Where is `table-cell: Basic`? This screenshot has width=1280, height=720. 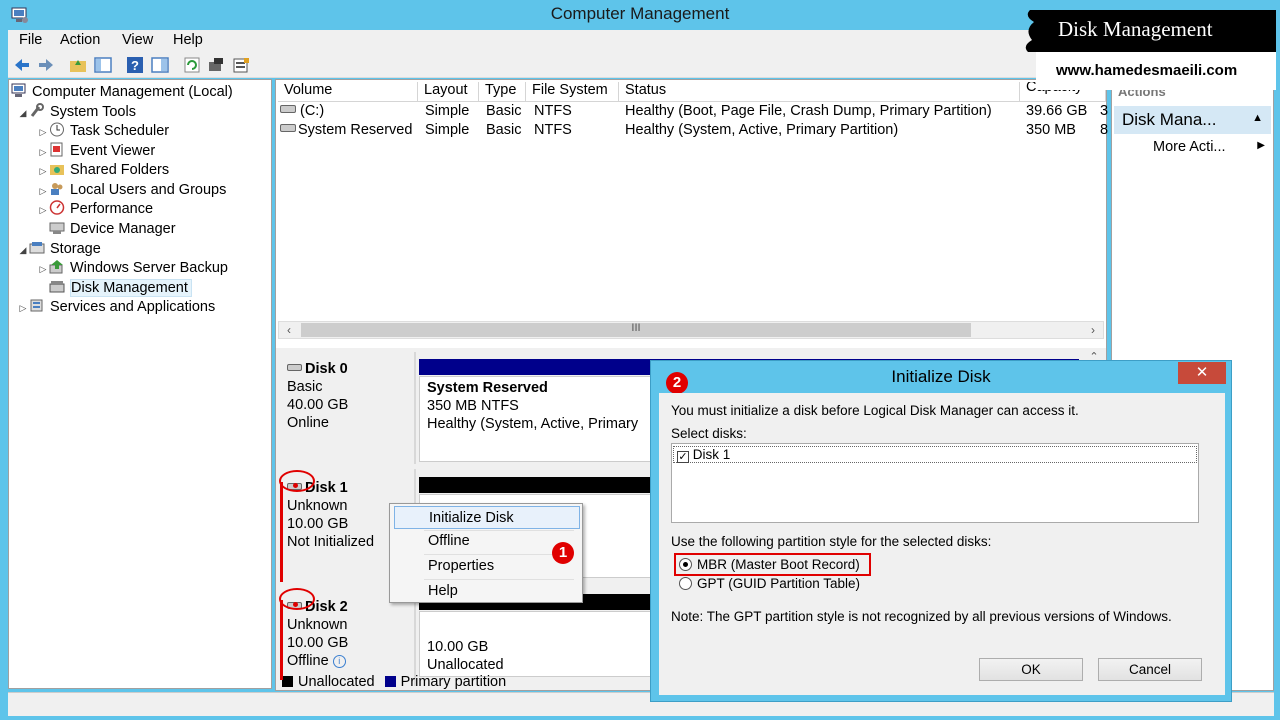 table-cell: Basic is located at coordinates (504, 111).